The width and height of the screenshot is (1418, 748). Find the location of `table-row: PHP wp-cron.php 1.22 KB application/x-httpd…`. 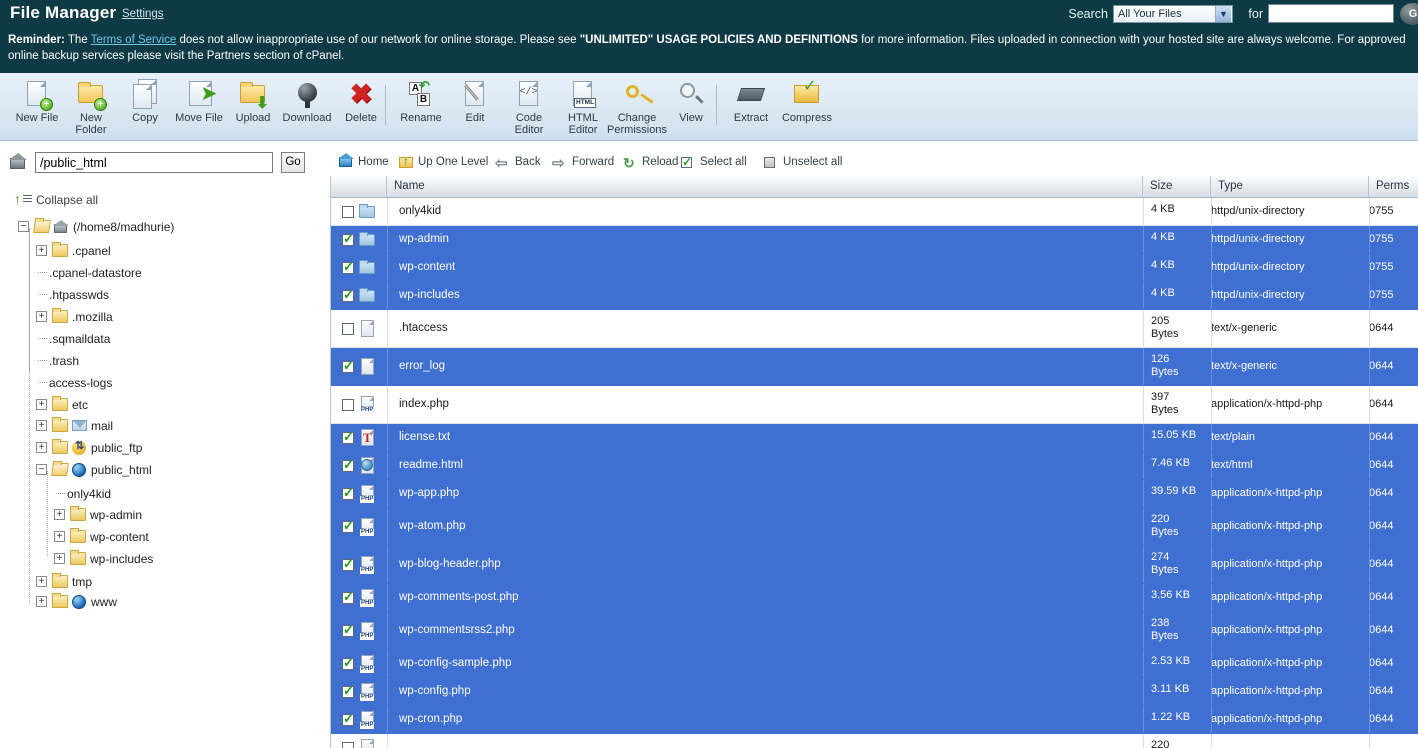

table-row: PHP wp-cron.php 1.22 KB application/x-httpd… is located at coordinates (874, 720).